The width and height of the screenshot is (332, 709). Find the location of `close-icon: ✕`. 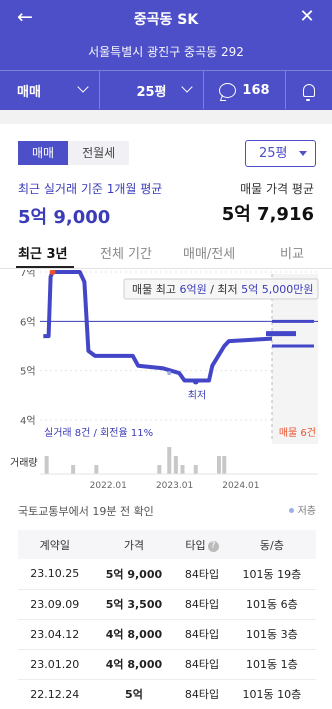

close-icon: ✕ is located at coordinates (307, 17).